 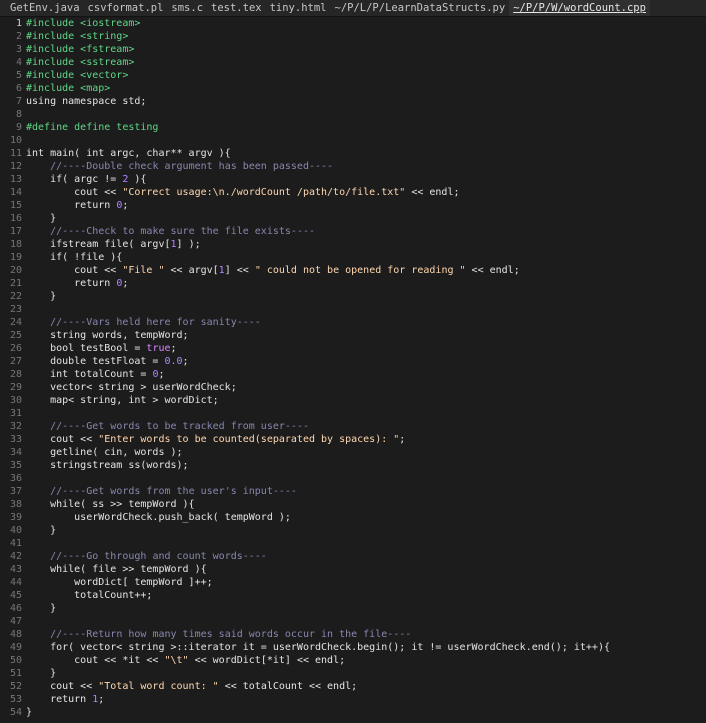 I want to click on code-token: double testFloat =, so click(x=95, y=361).